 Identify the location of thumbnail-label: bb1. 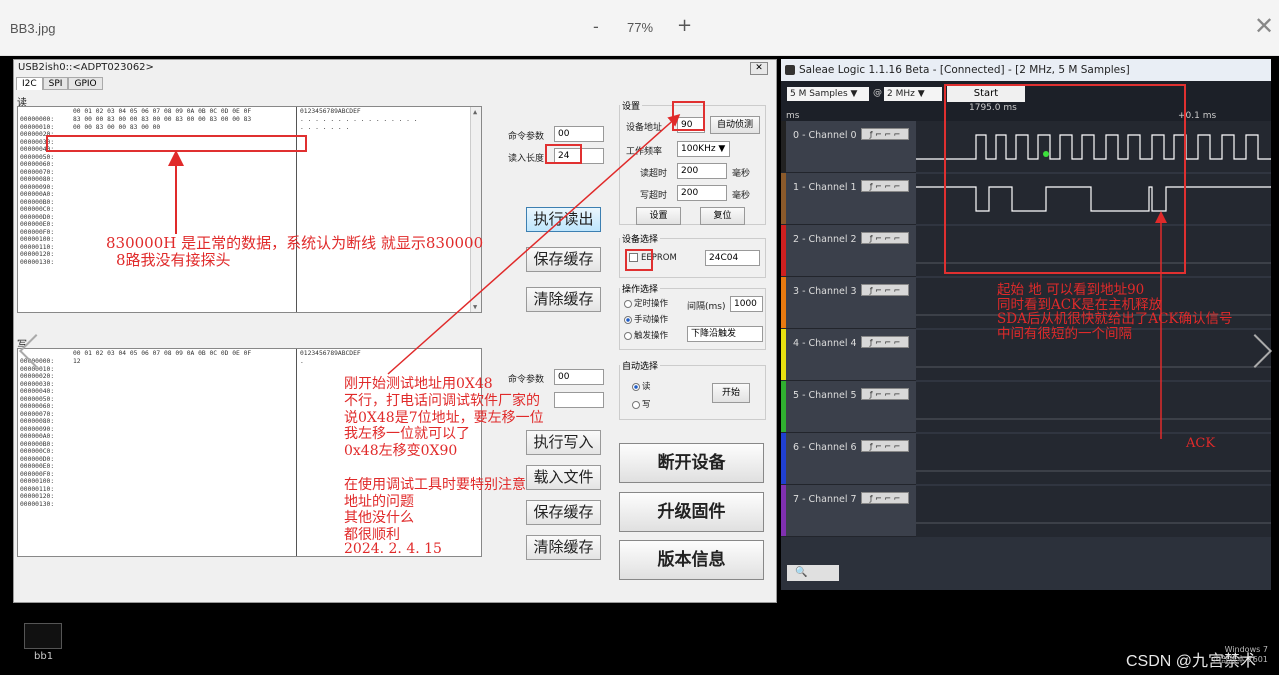
(44, 656).